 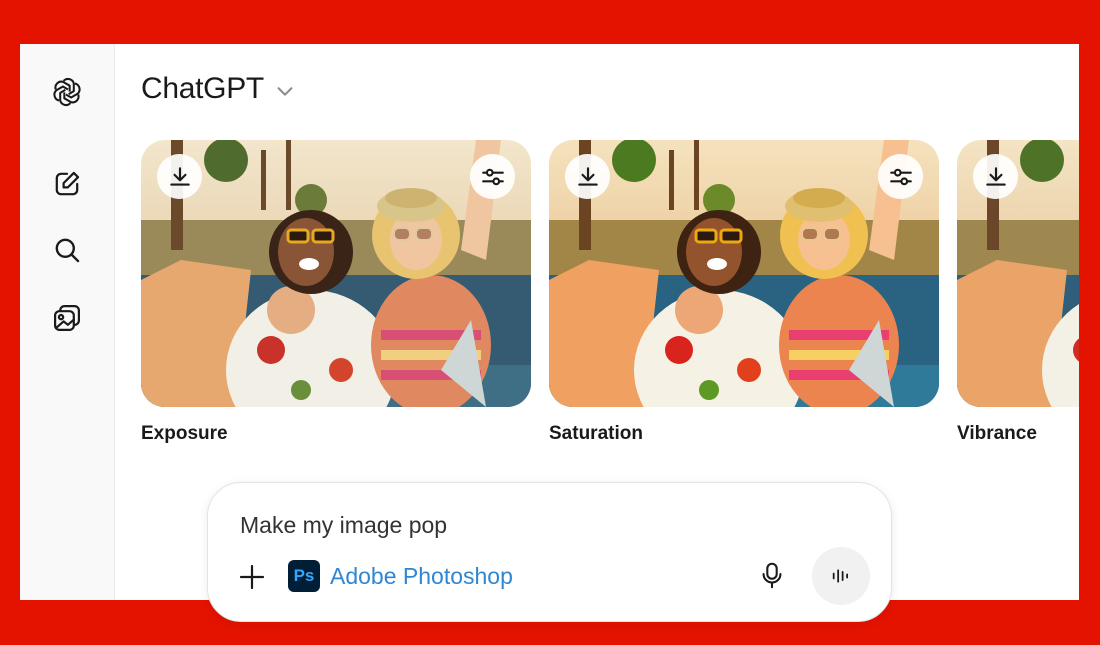 I want to click on prompt-input, so click(x=520, y=525).